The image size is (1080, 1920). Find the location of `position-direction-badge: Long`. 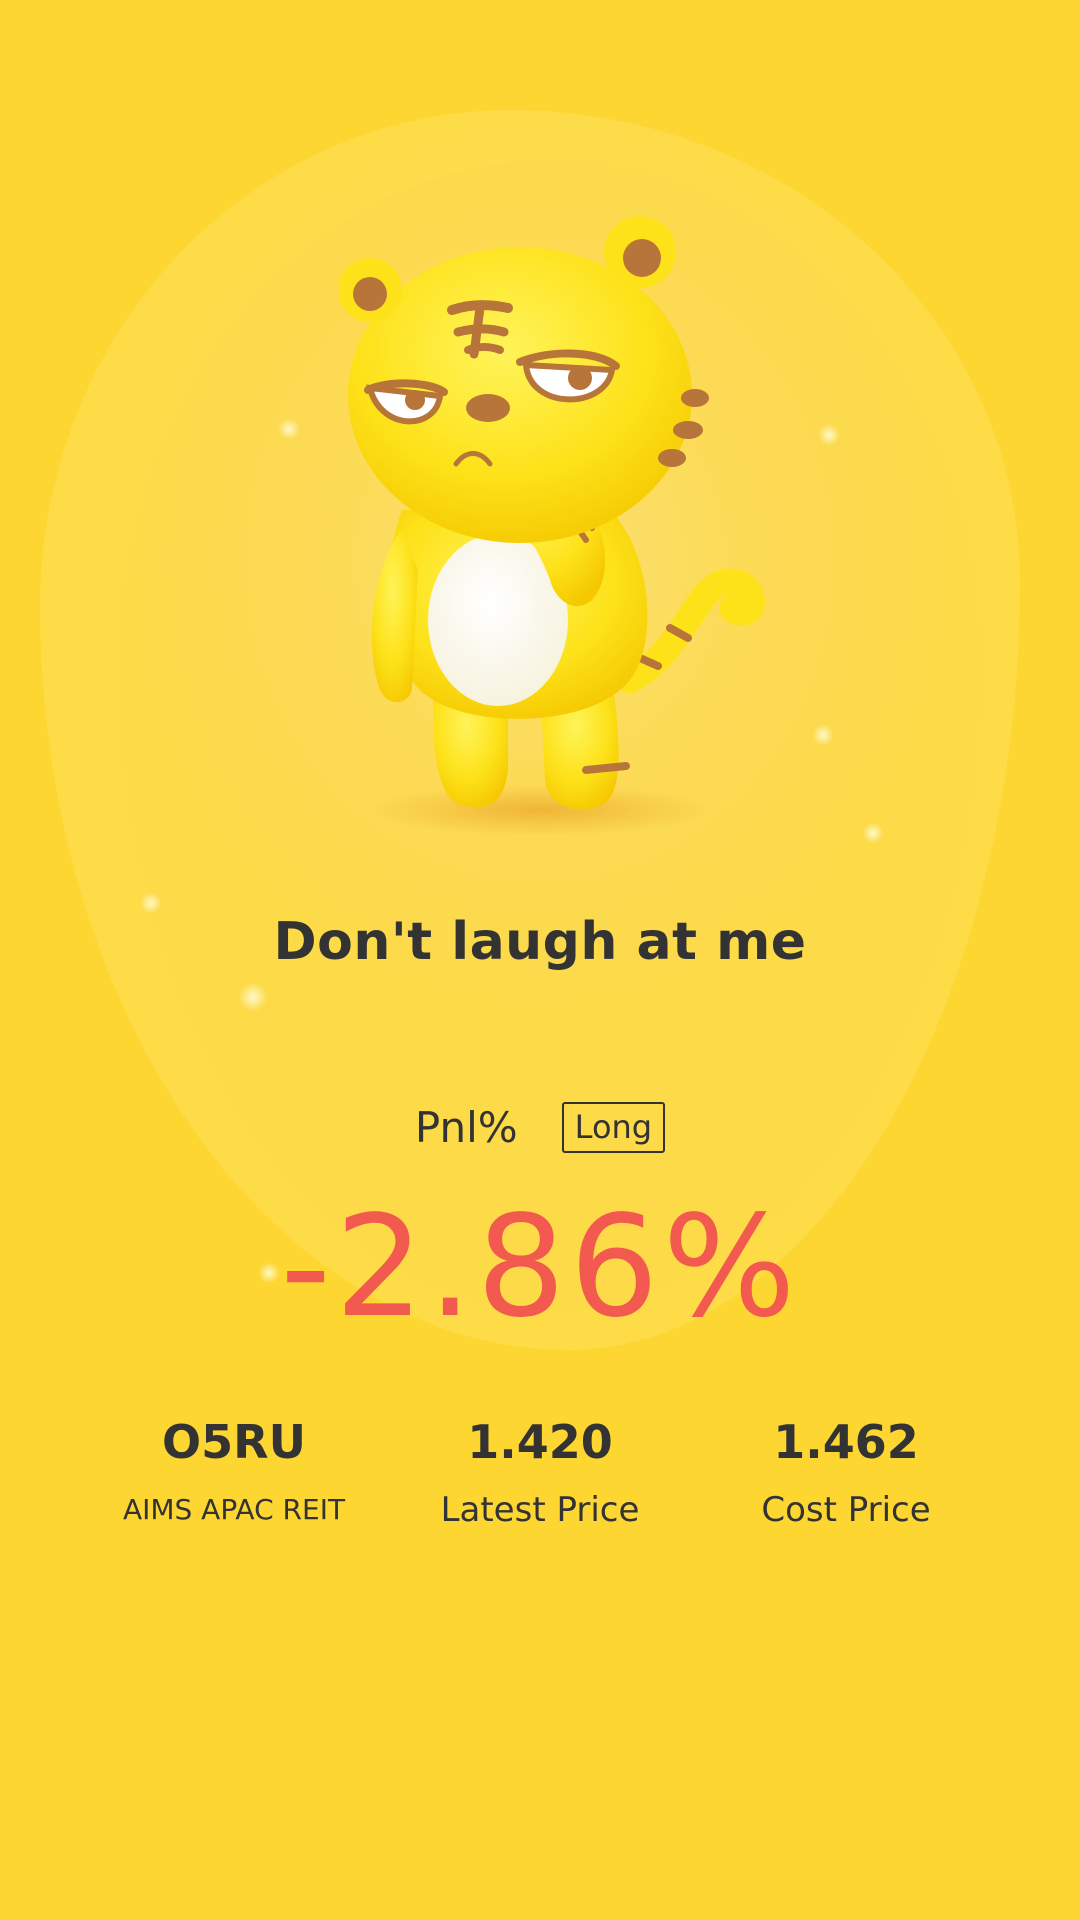

position-direction-badge: Long is located at coordinates (613, 1127).